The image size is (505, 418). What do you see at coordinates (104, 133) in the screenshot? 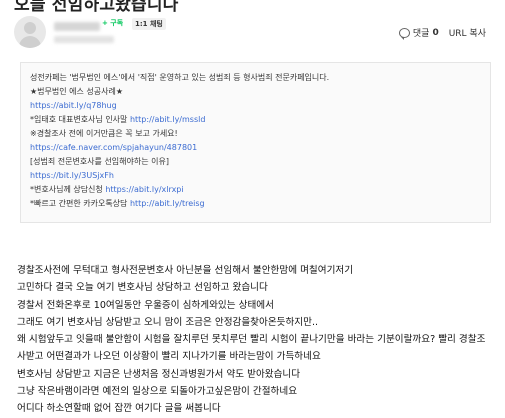
I see `notice-text: ※경찰조사 전에 이거만큼은 꼭 보고 가세요!` at bounding box center [104, 133].